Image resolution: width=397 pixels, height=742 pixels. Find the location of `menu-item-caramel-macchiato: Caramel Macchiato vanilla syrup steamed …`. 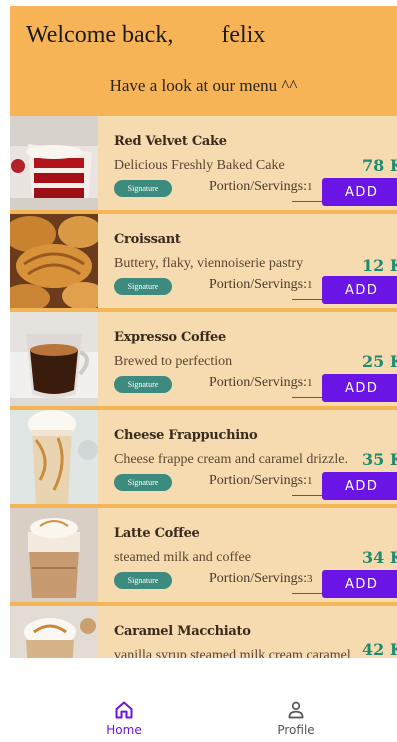

menu-item-caramel-macchiato: Caramel Macchiato vanilla syrup steamed … is located at coordinates (203, 632).